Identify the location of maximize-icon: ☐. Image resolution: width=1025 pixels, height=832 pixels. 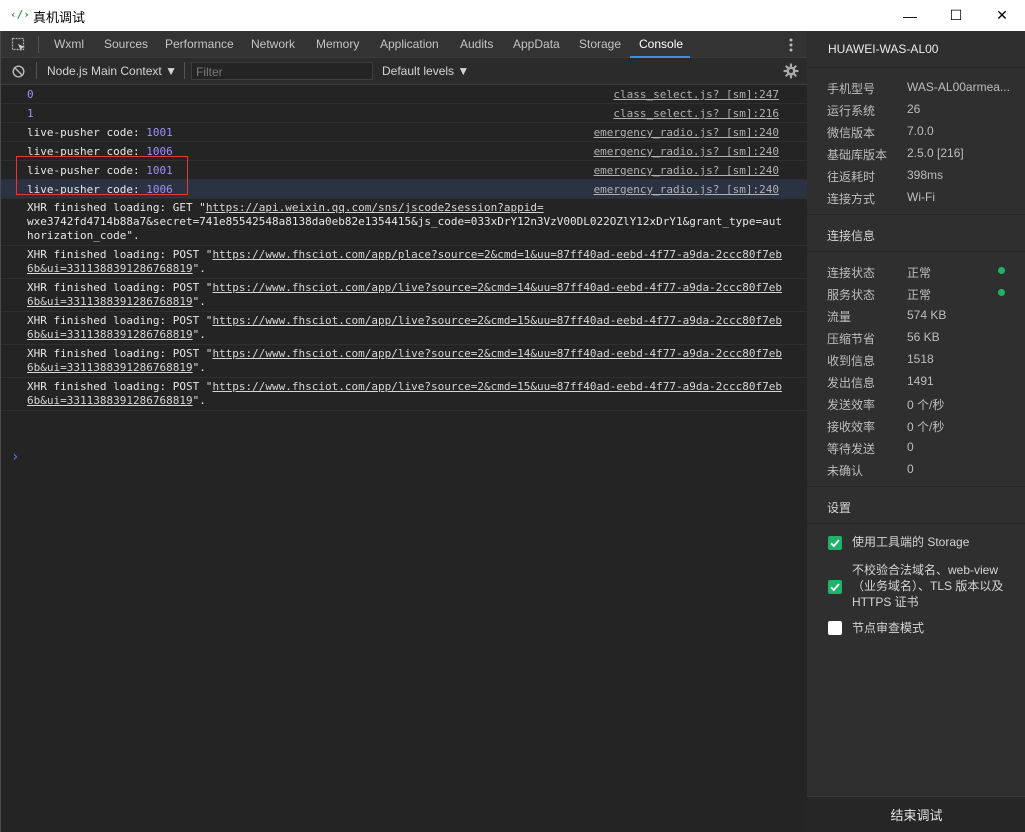
(956, 15).